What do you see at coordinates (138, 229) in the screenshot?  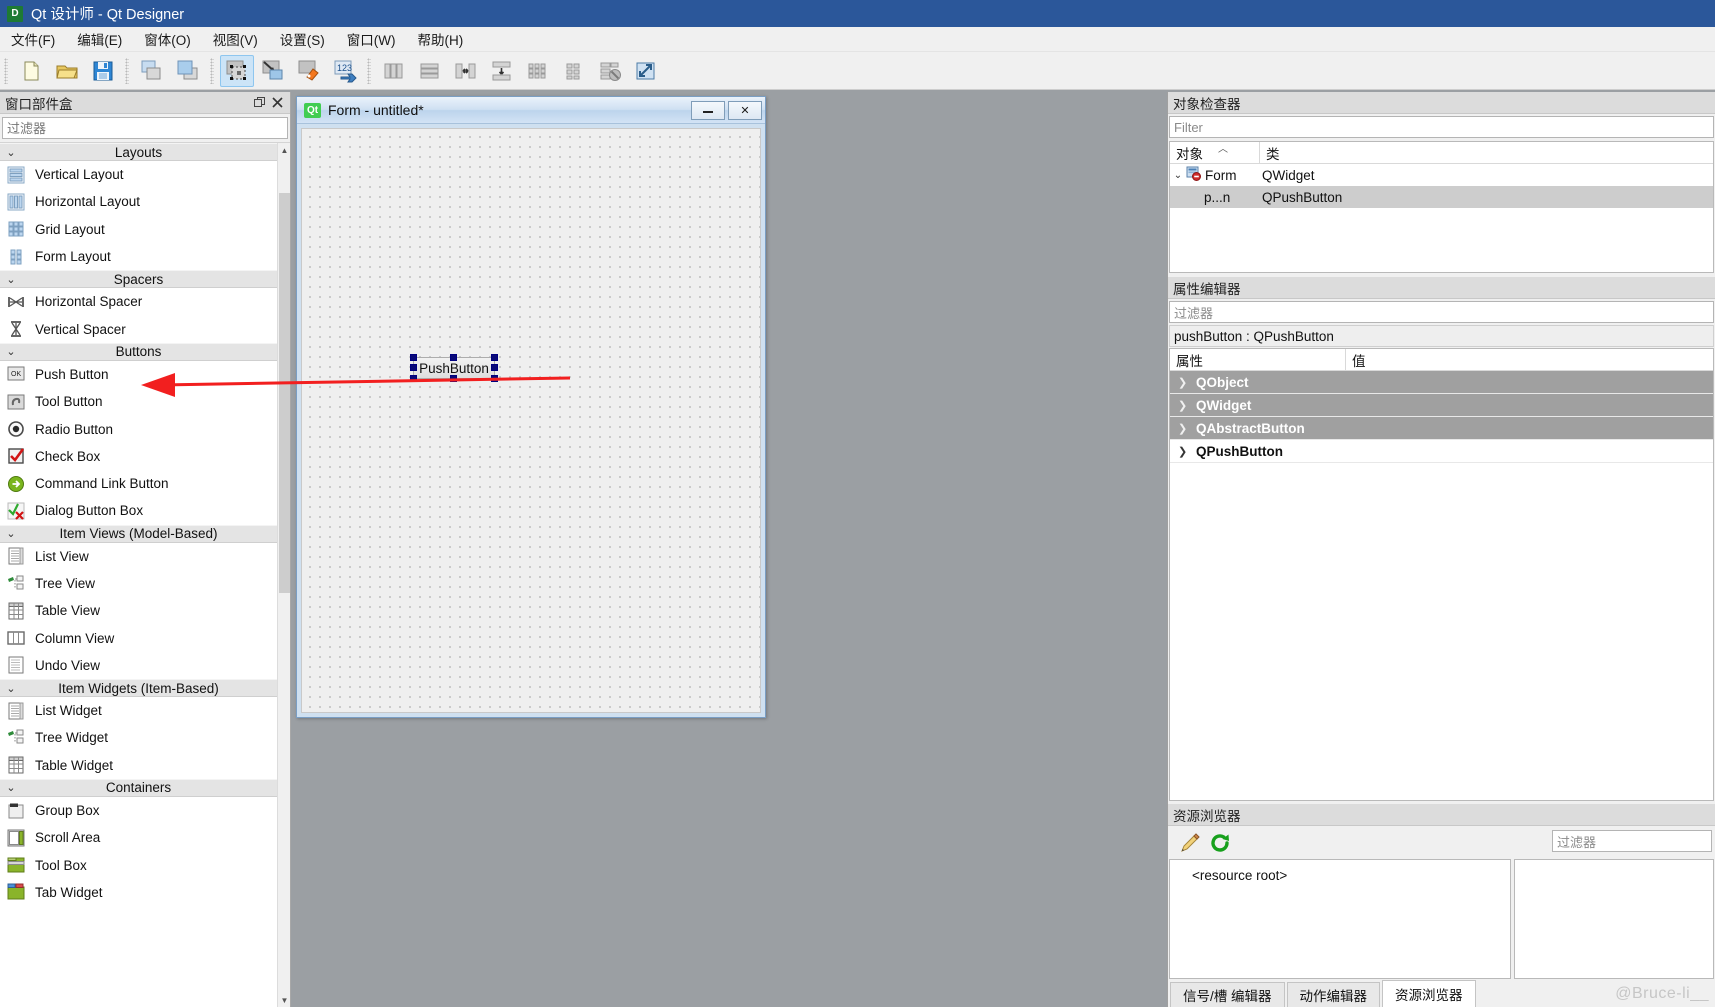 I see `widget-item-grid-layout: Grid Layout` at bounding box center [138, 229].